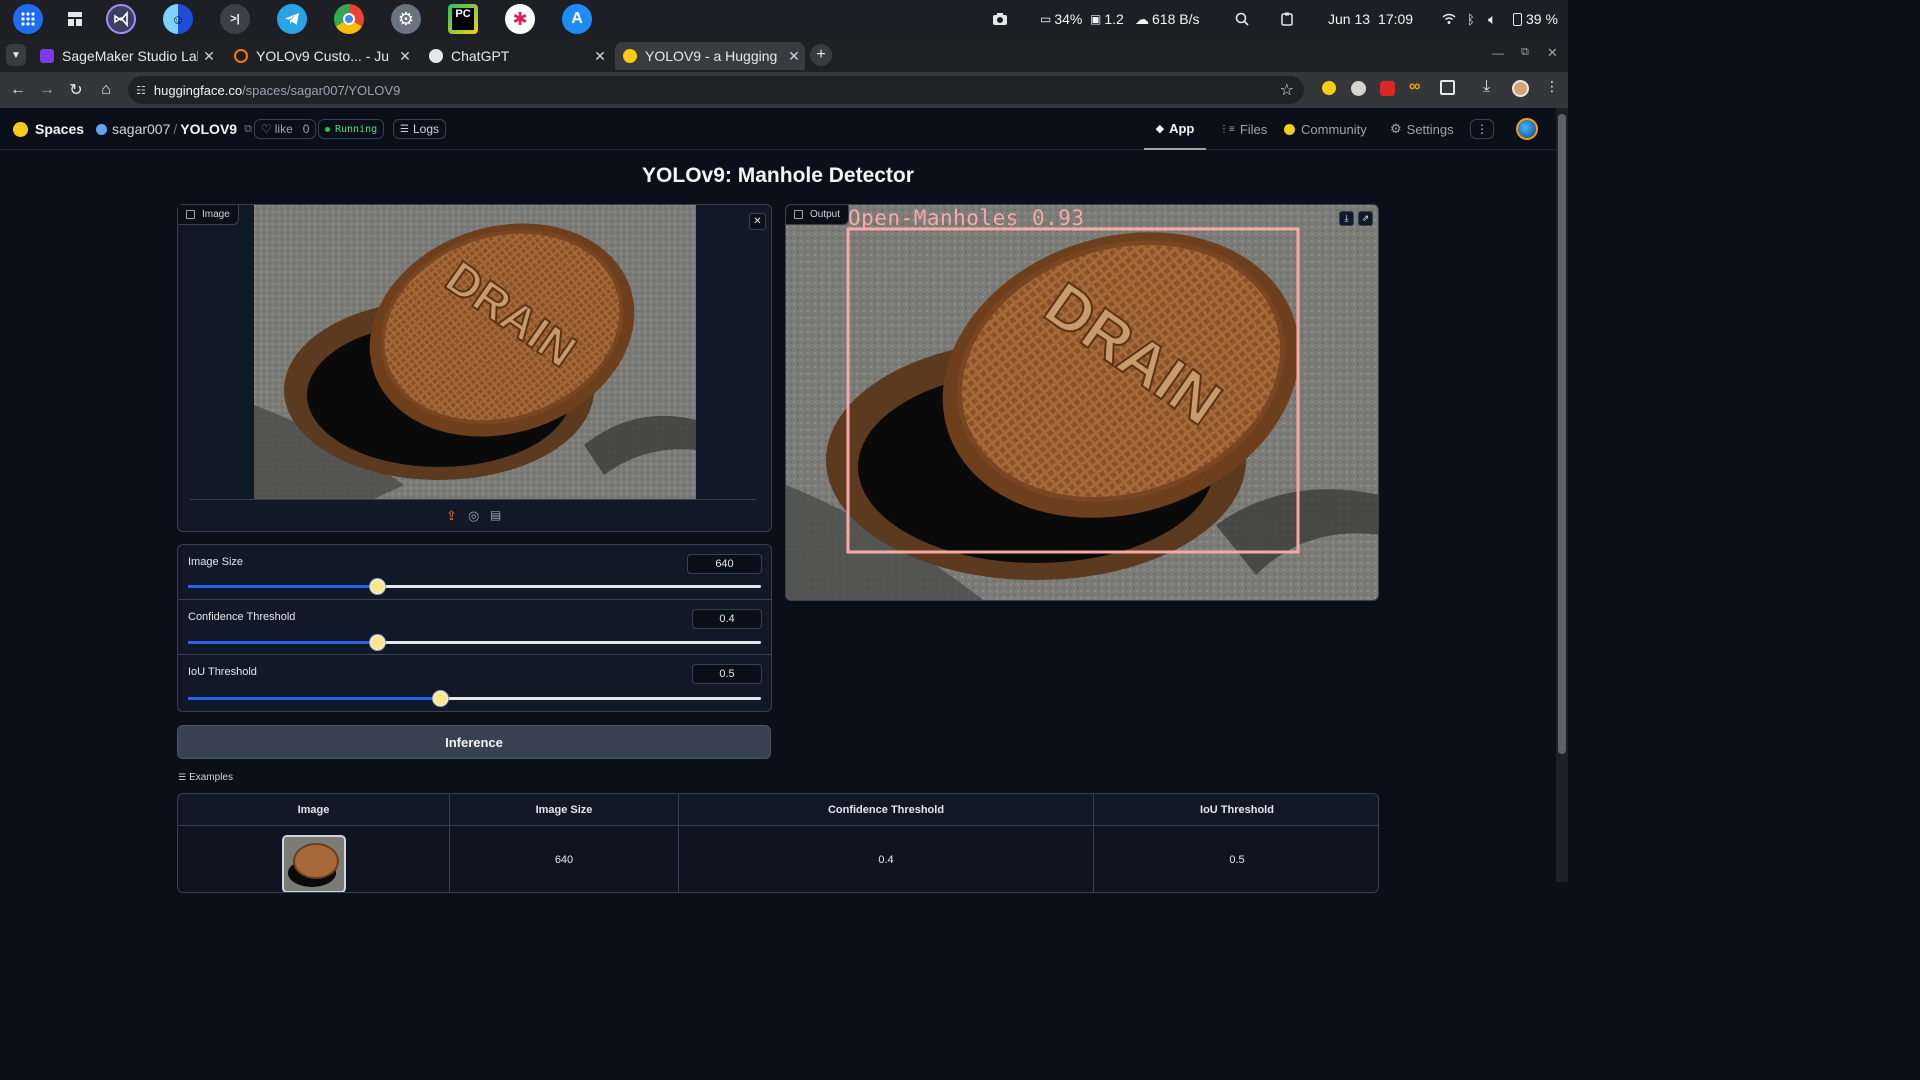 The height and width of the screenshot is (1080, 1920). What do you see at coordinates (47, 90) in the screenshot?
I see `forward-arrow-icon: →` at bounding box center [47, 90].